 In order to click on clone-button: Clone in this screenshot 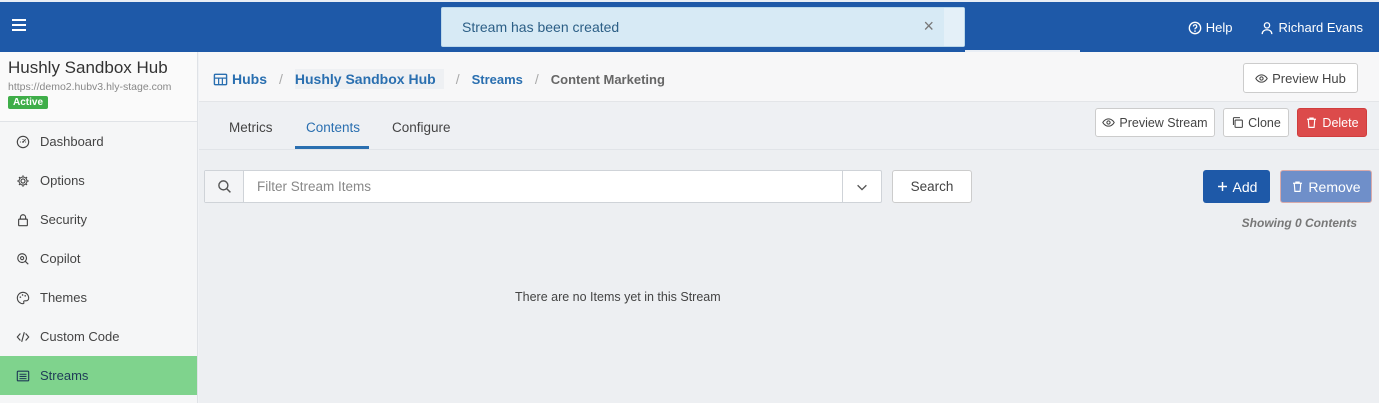, I will do `click(1256, 122)`.